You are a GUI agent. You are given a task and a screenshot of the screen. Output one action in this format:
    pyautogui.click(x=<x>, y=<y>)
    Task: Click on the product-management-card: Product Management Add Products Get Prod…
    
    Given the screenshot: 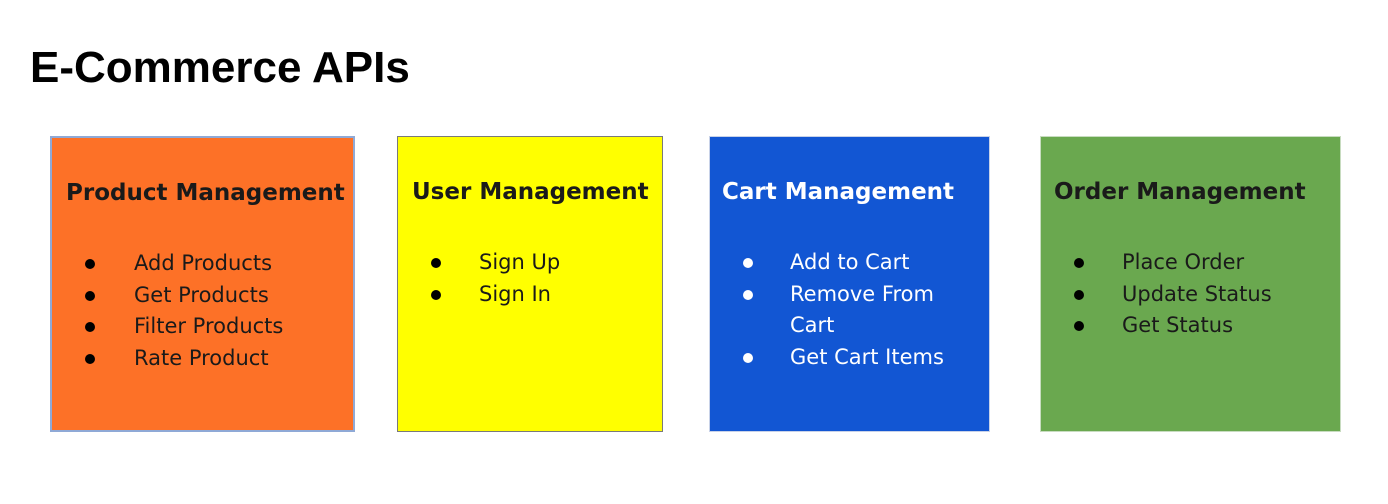 What is the action you would take?
    pyautogui.click(x=202, y=284)
    